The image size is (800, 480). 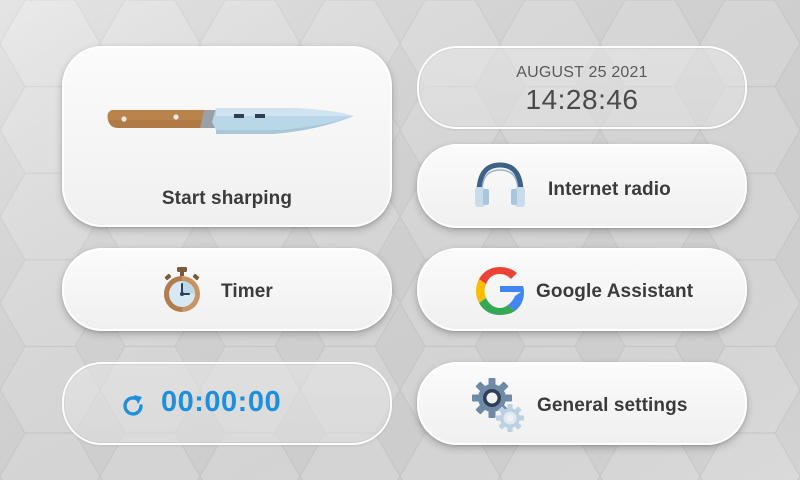 What do you see at coordinates (247, 291) in the screenshot?
I see `timer-label: Timer` at bounding box center [247, 291].